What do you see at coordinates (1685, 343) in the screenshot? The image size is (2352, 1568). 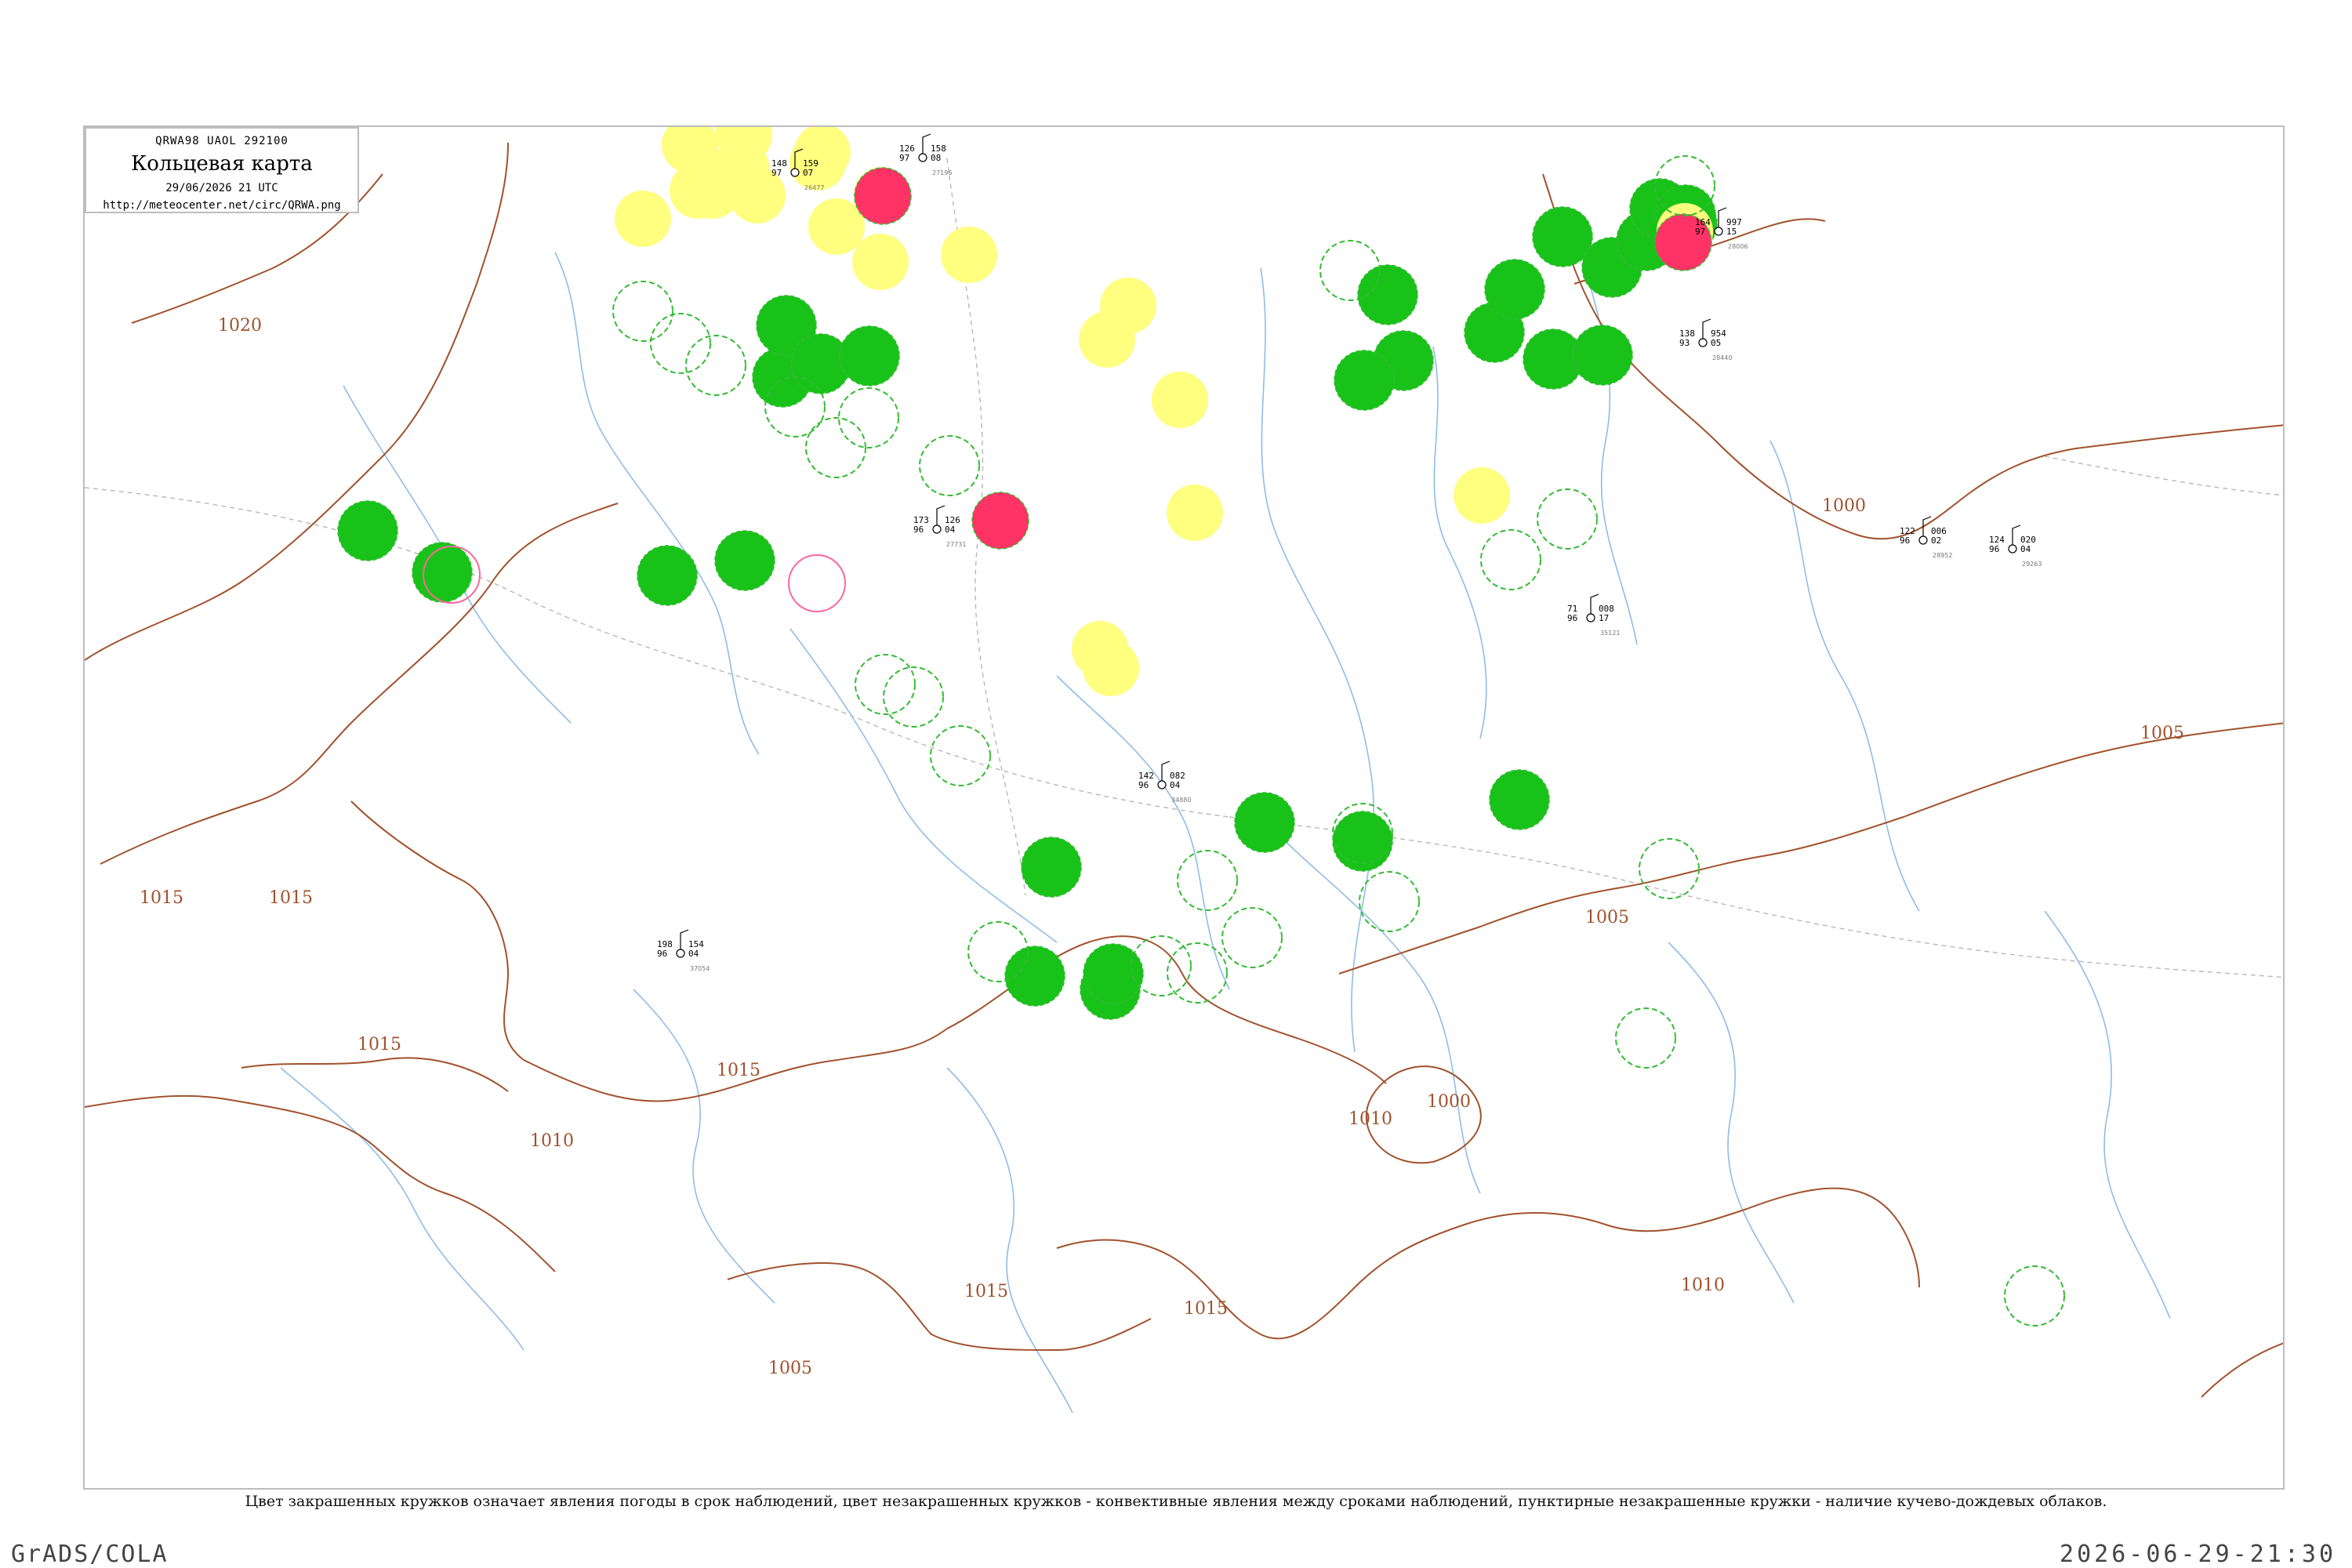 I see `station-dewpoint: 93` at bounding box center [1685, 343].